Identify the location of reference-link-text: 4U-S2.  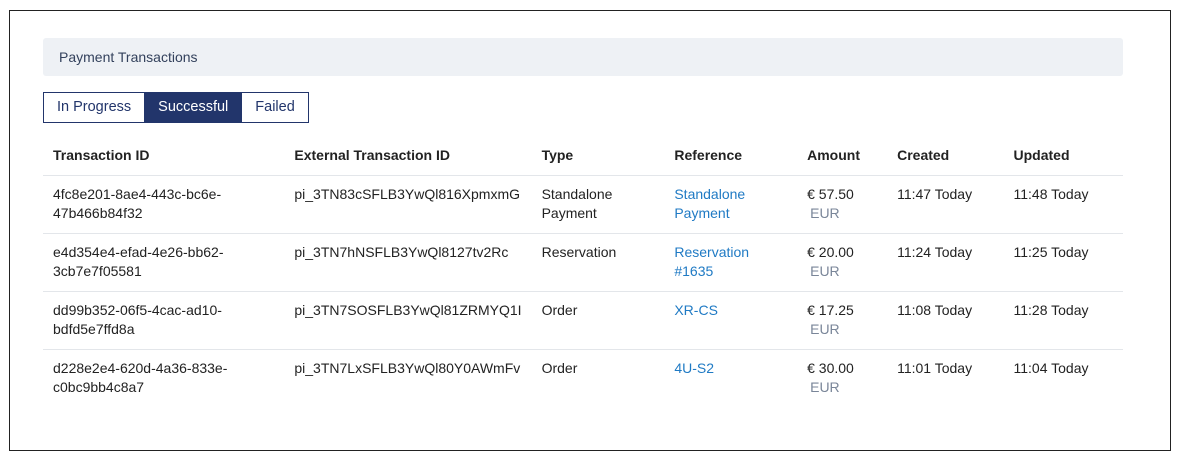
(694, 368).